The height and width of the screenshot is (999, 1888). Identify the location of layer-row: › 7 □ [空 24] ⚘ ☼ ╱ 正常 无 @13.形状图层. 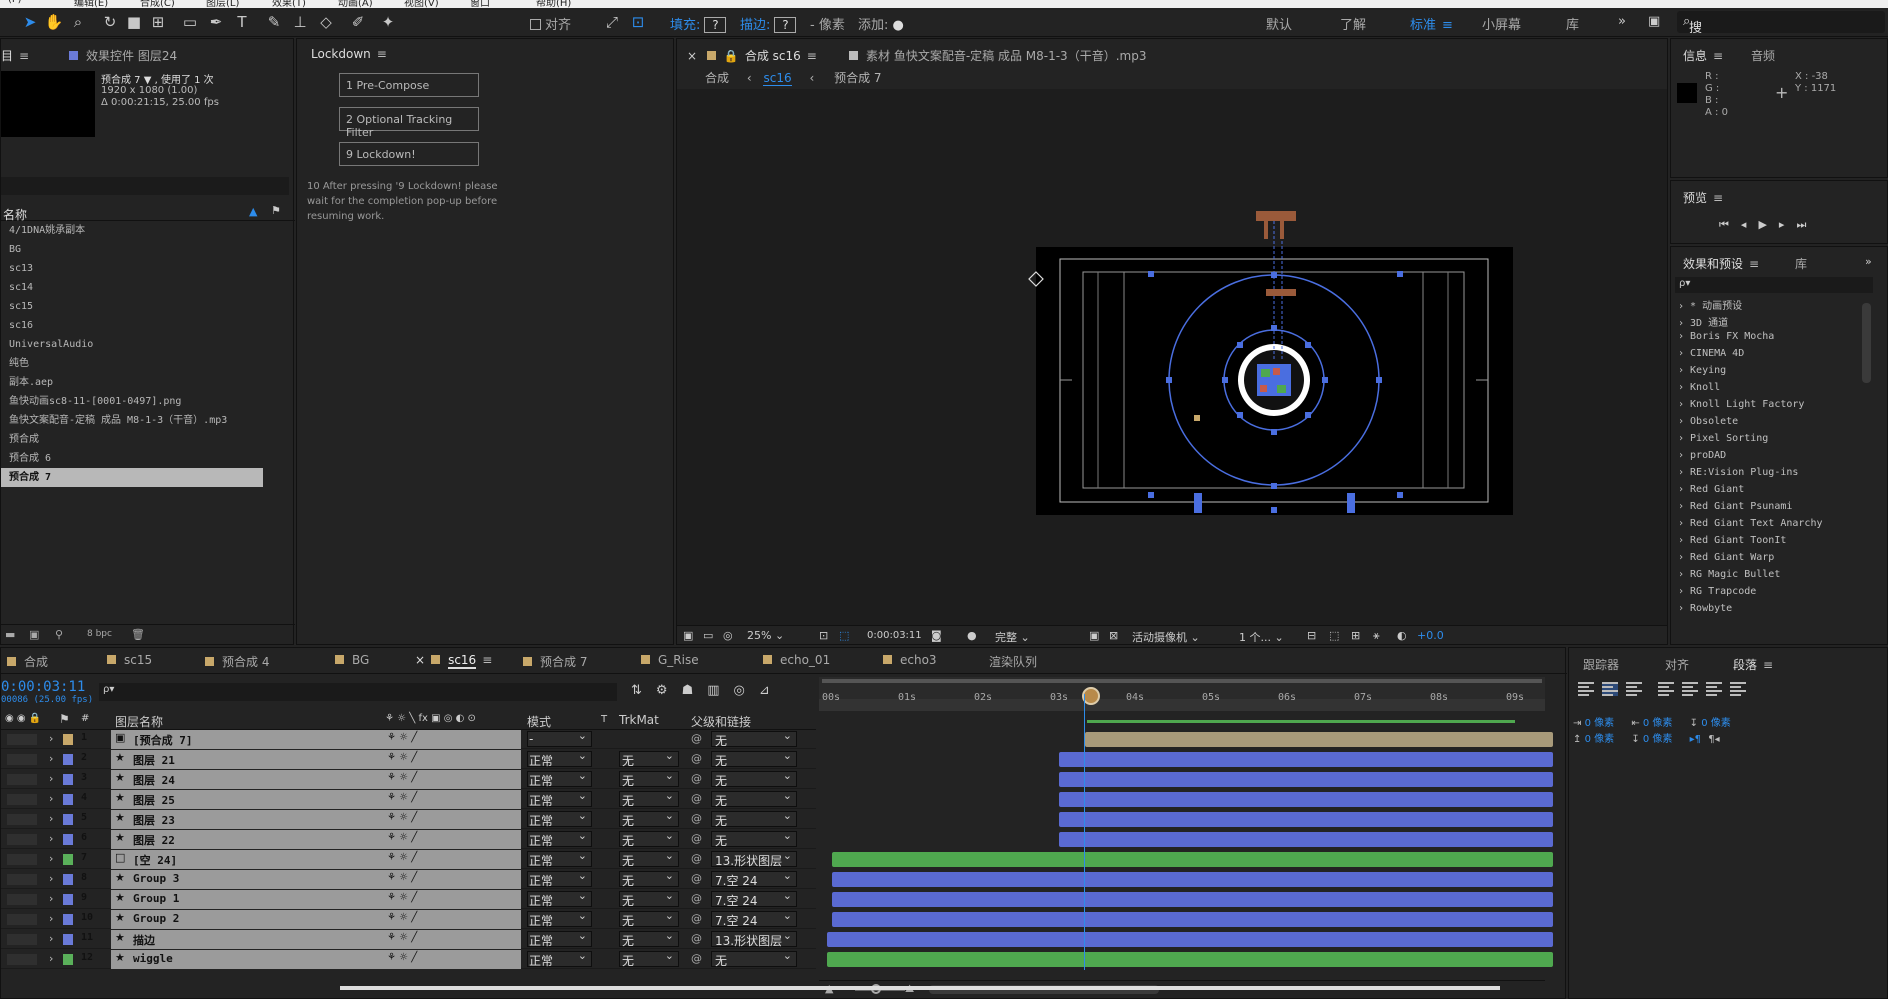
(408, 859).